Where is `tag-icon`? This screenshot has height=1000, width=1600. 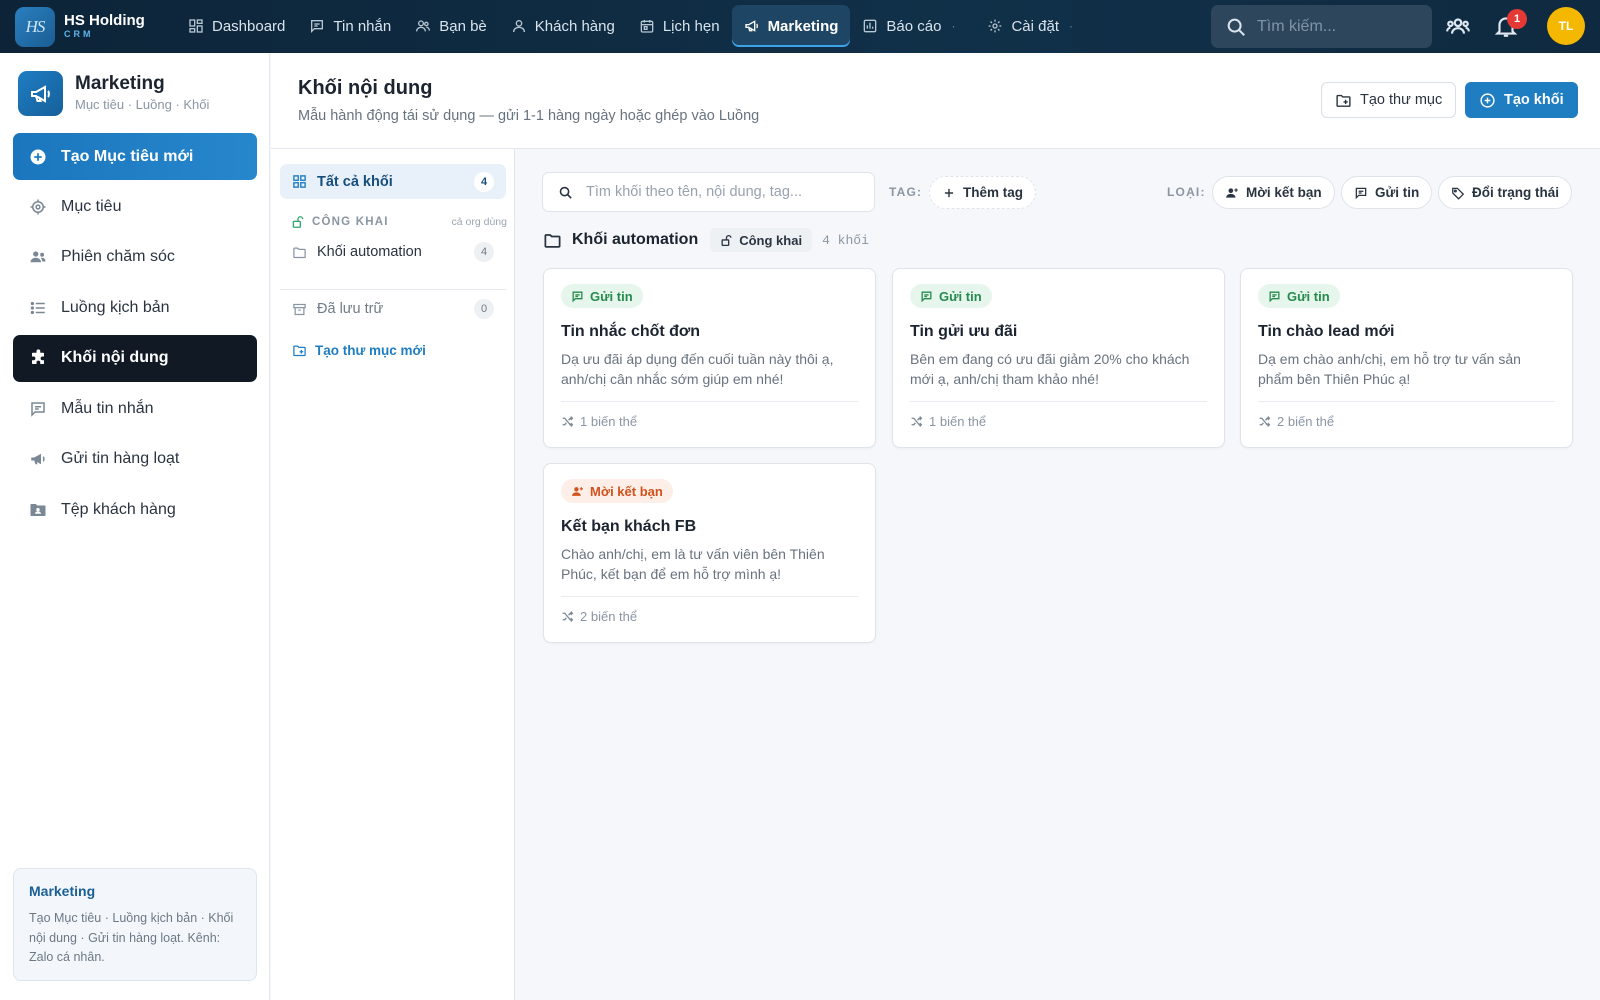
tag-icon is located at coordinates (1458, 193).